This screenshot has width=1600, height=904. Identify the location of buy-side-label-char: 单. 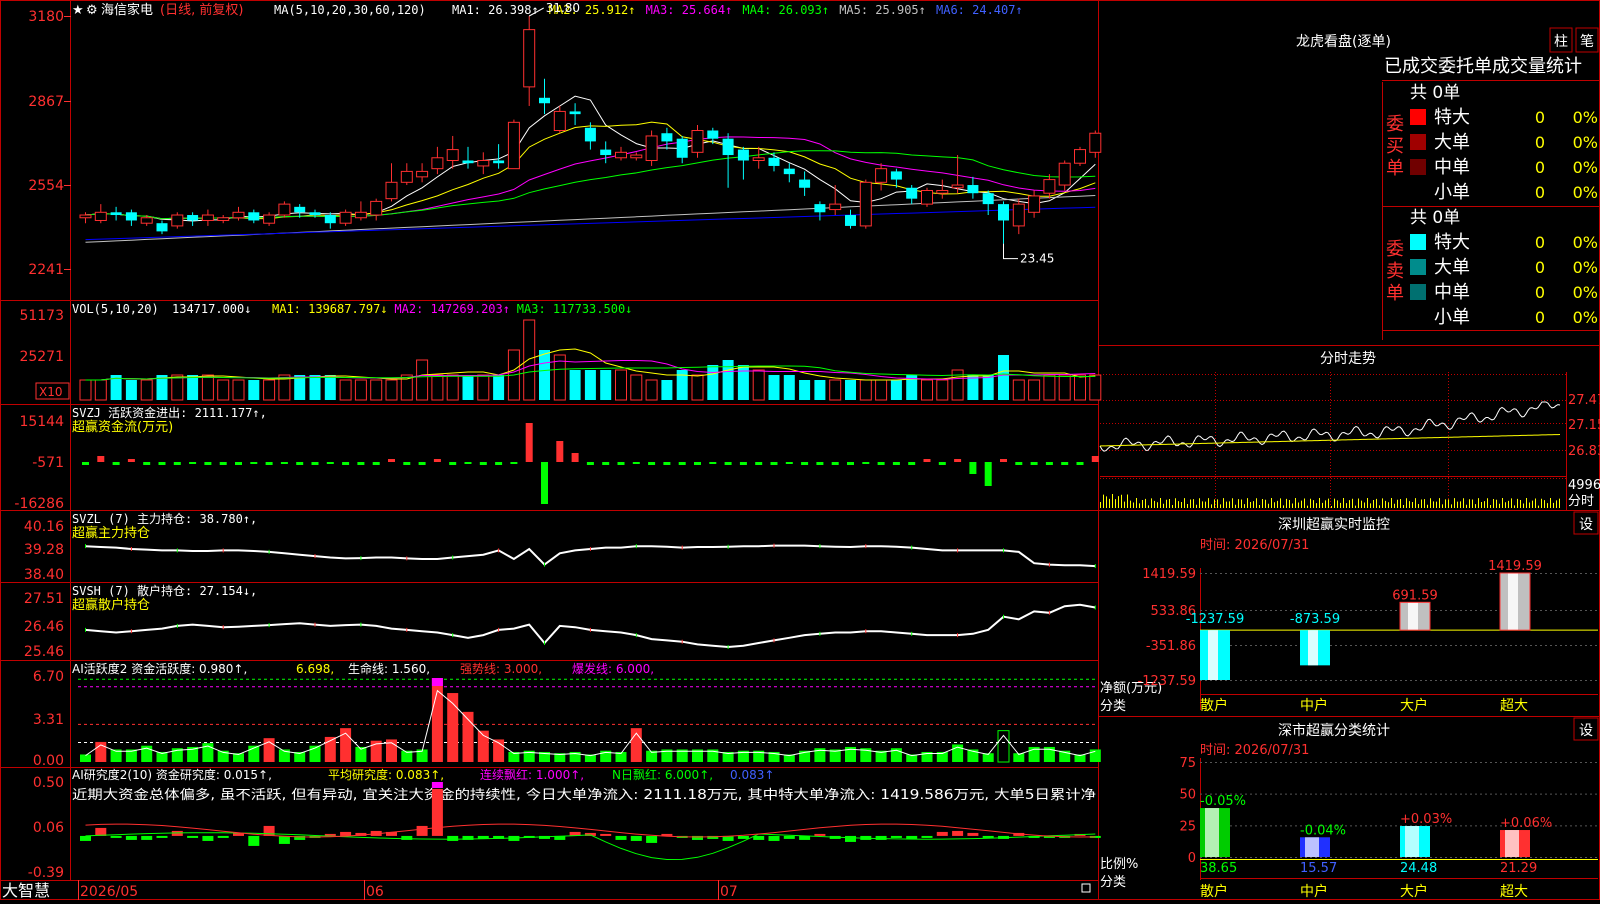
(1395, 168).